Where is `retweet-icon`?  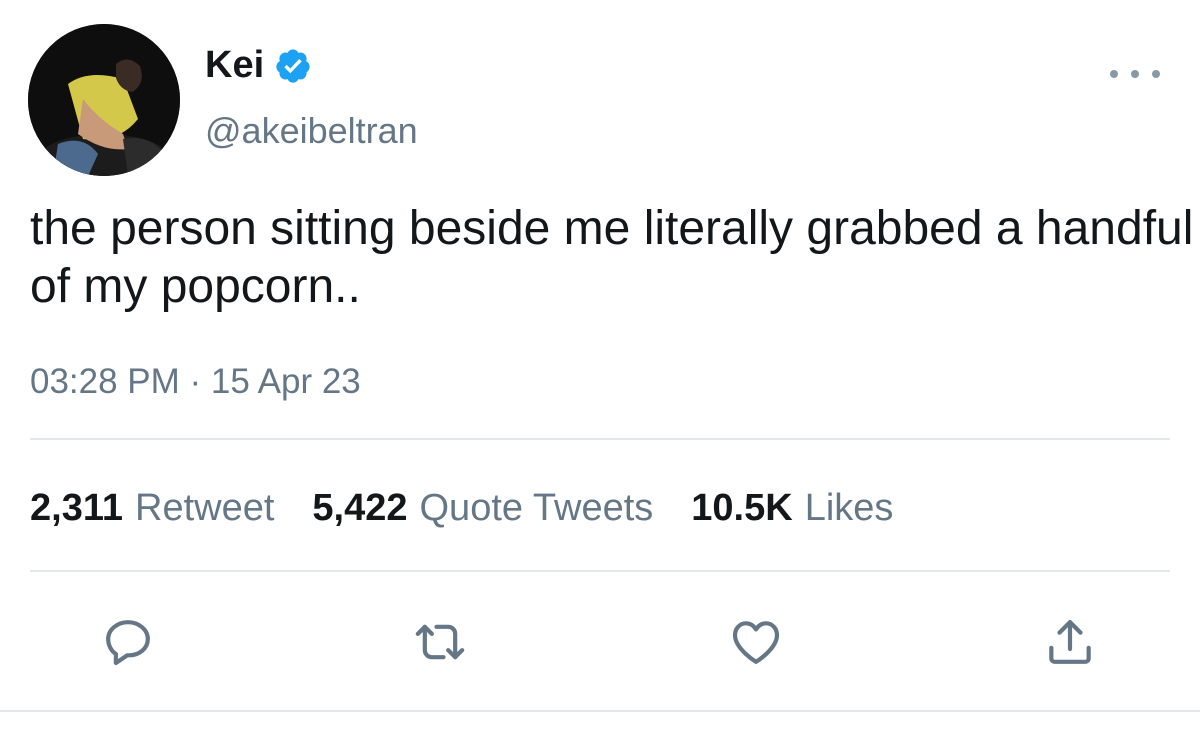
retweet-icon is located at coordinates (440, 642).